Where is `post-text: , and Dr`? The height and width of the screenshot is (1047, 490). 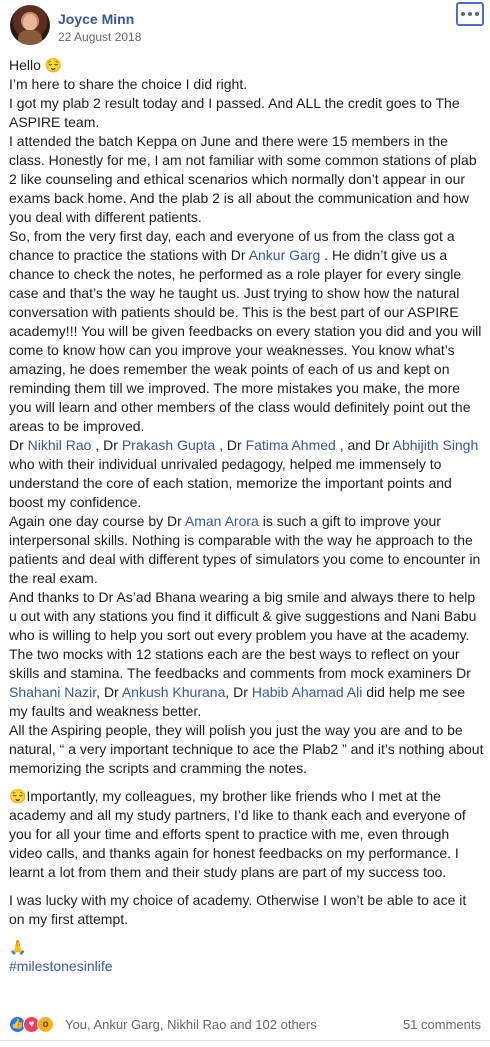 post-text: , and Dr is located at coordinates (364, 445).